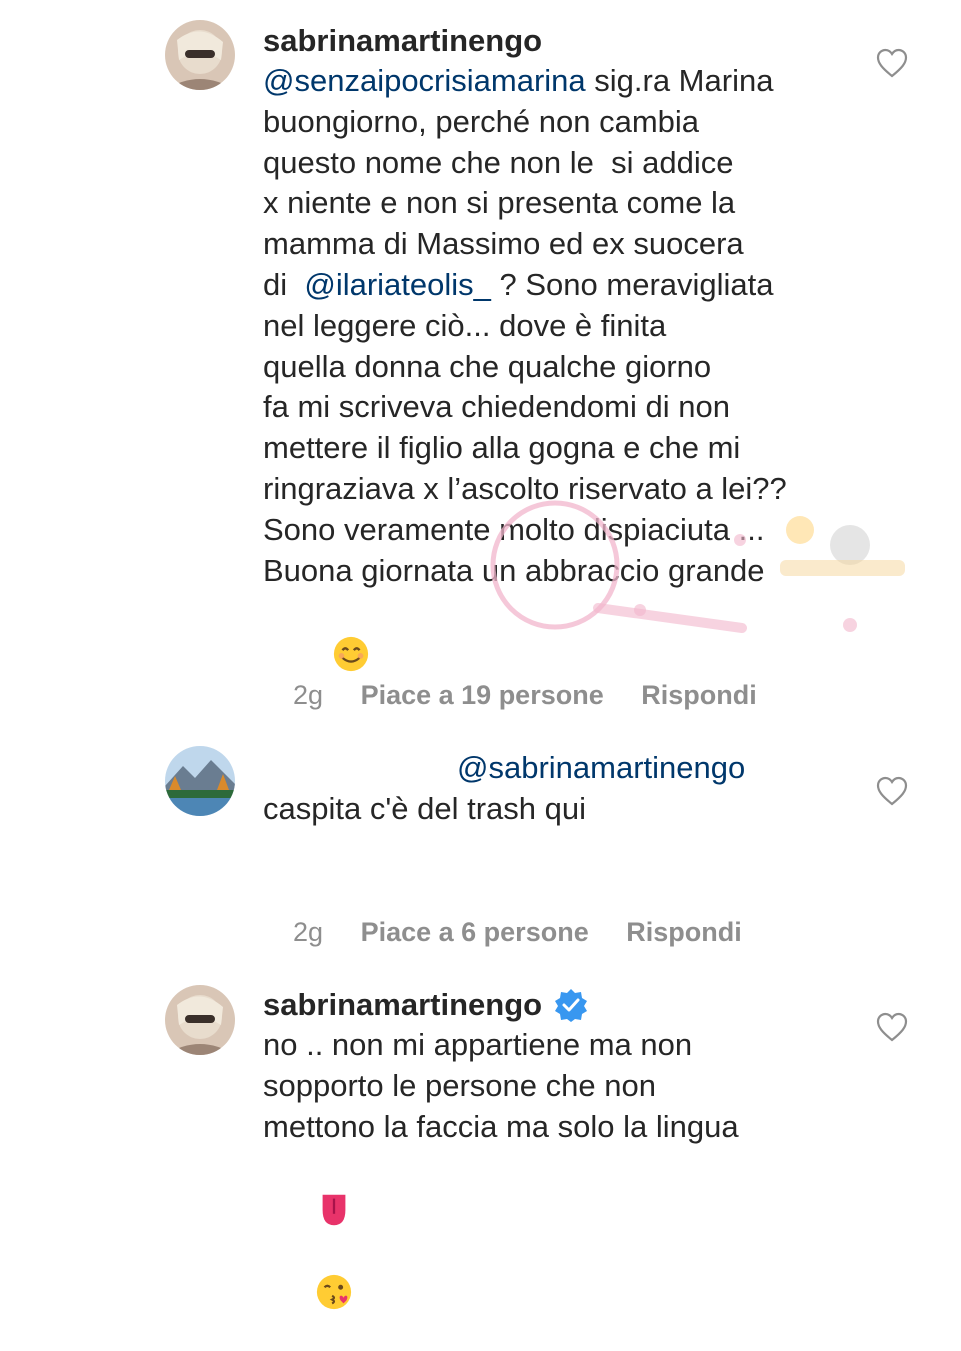  I want to click on tongue-emoji, so click(334, 1210).